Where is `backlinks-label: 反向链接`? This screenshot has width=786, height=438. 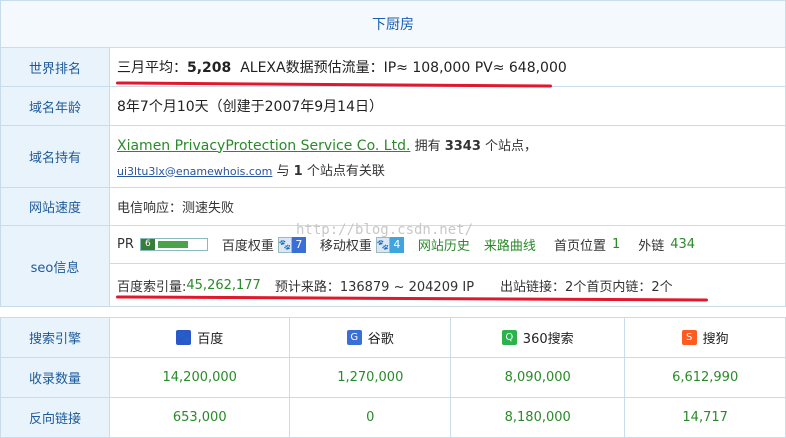
backlinks-label: 反向链接 is located at coordinates (55, 417).